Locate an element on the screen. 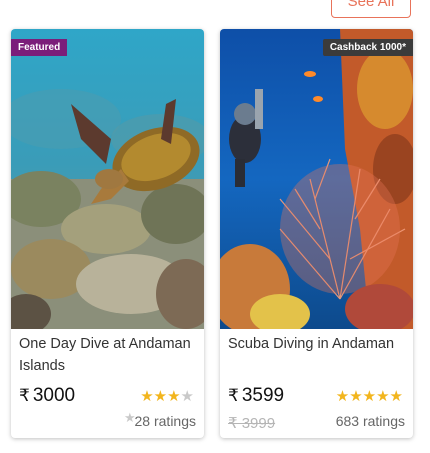 Image resolution: width=430 pixels, height=453 pixels. price-value: 3000 is located at coordinates (54, 395).